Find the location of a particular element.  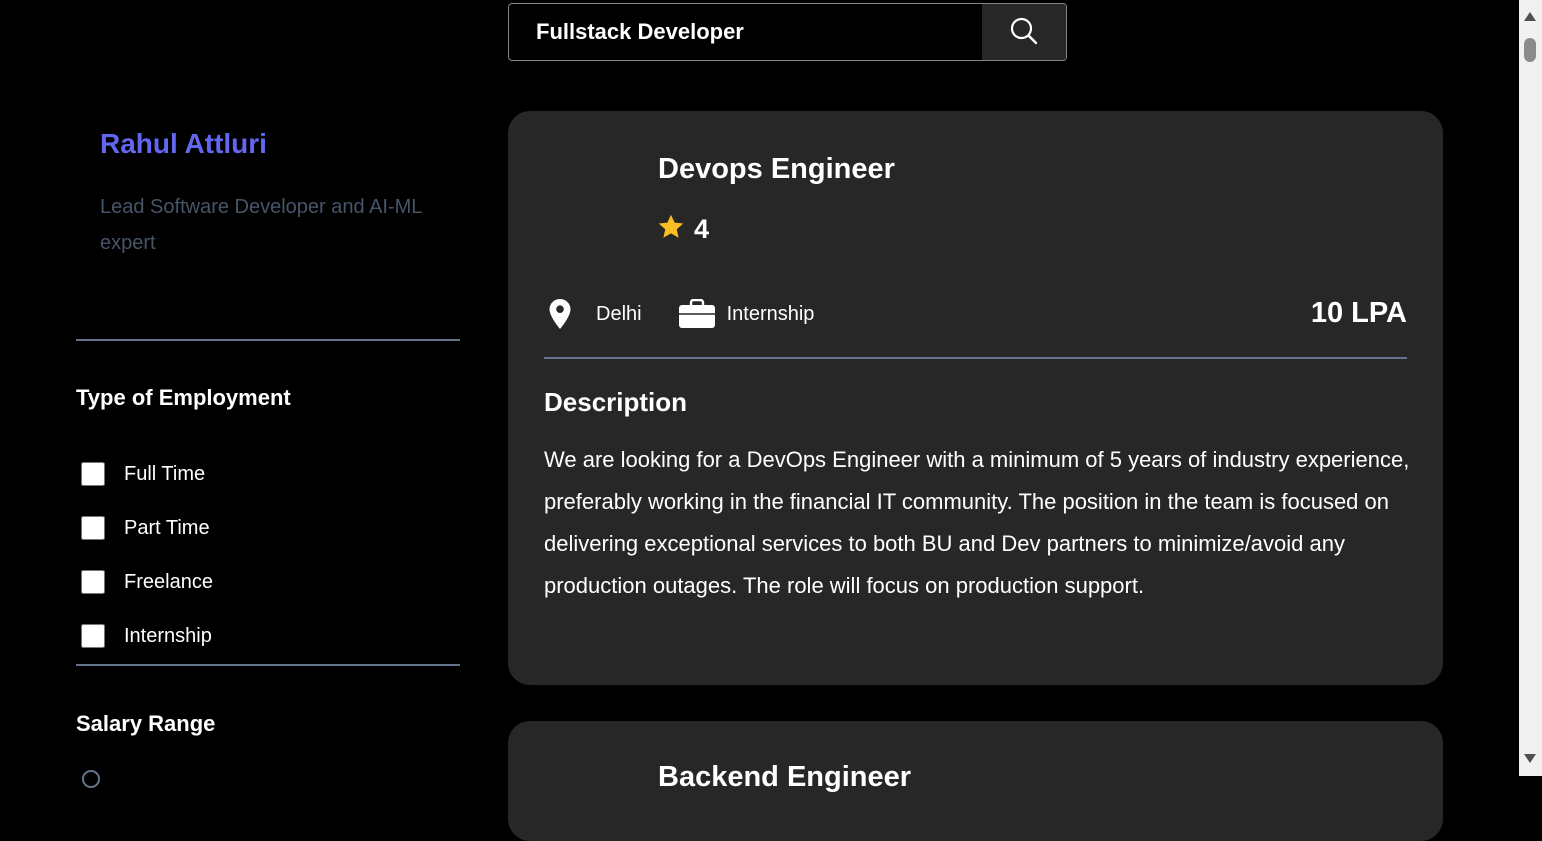

search-input is located at coordinates (745, 32).